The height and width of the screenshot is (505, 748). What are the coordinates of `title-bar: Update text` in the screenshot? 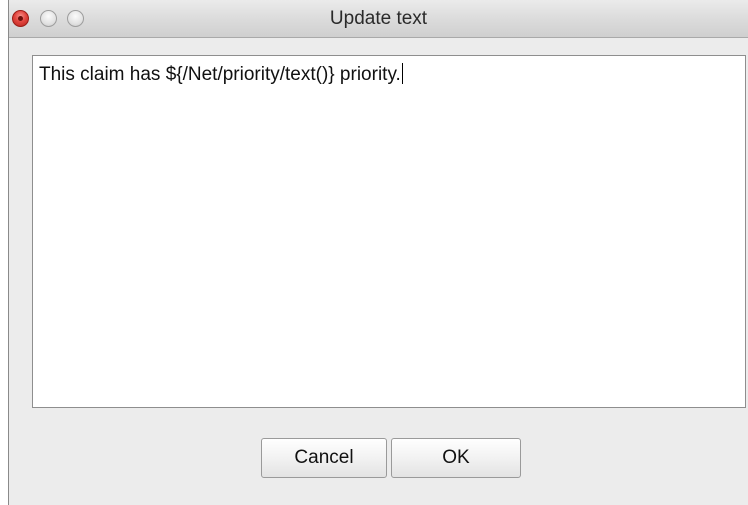 It's located at (378, 19).